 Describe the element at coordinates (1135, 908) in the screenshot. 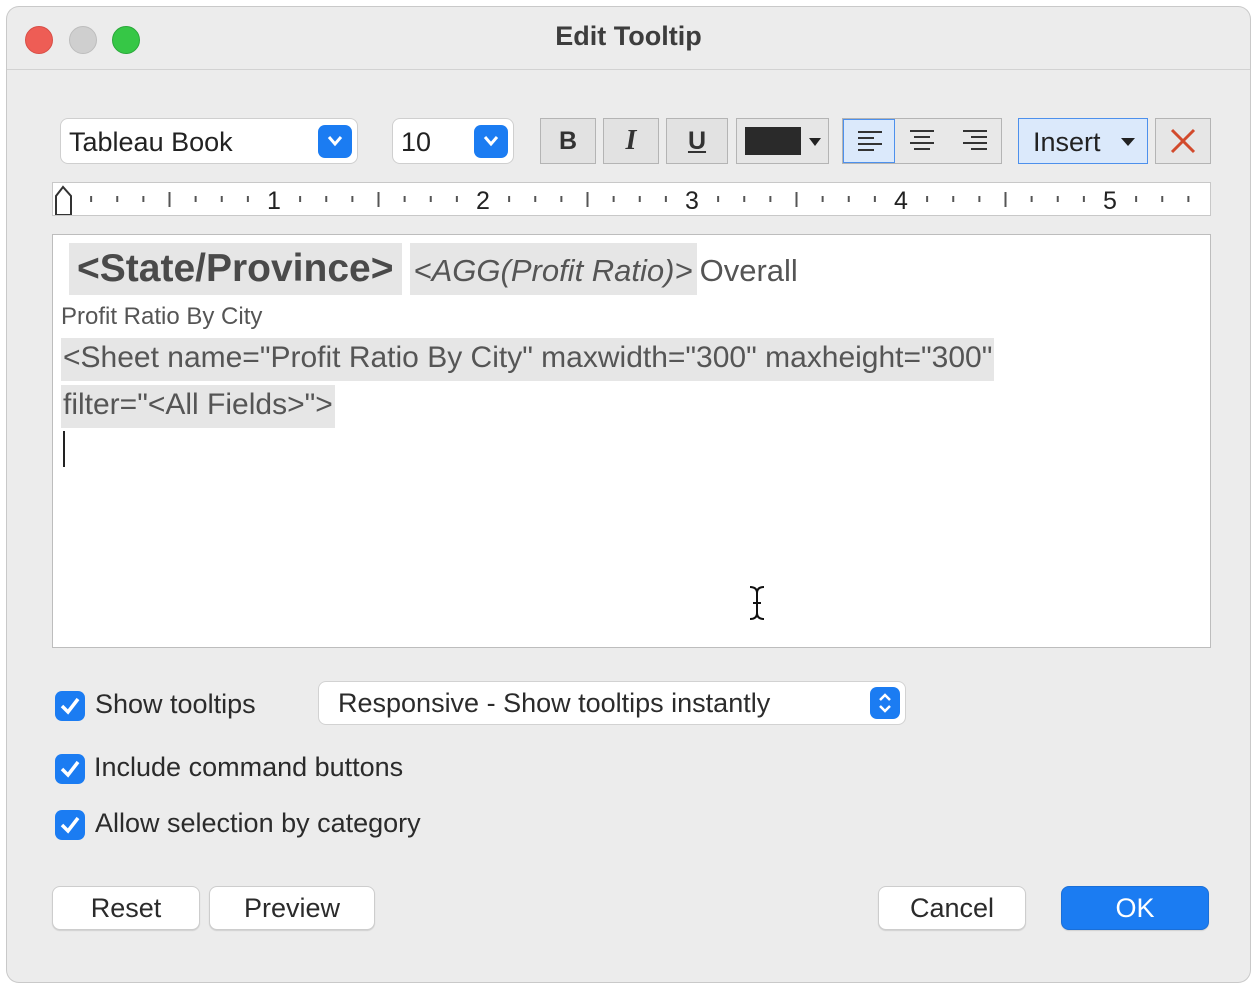

I see `ok-button: OK` at that location.